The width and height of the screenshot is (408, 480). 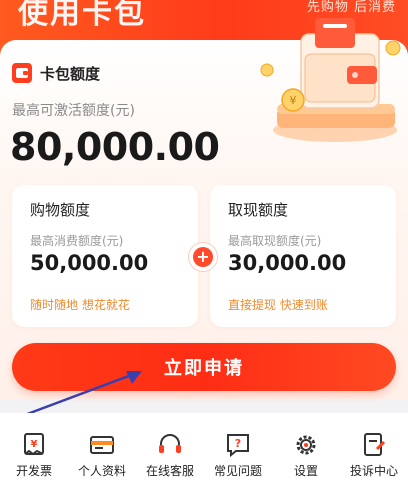 I want to click on cash-limit-title: 取现额度, so click(x=258, y=210).